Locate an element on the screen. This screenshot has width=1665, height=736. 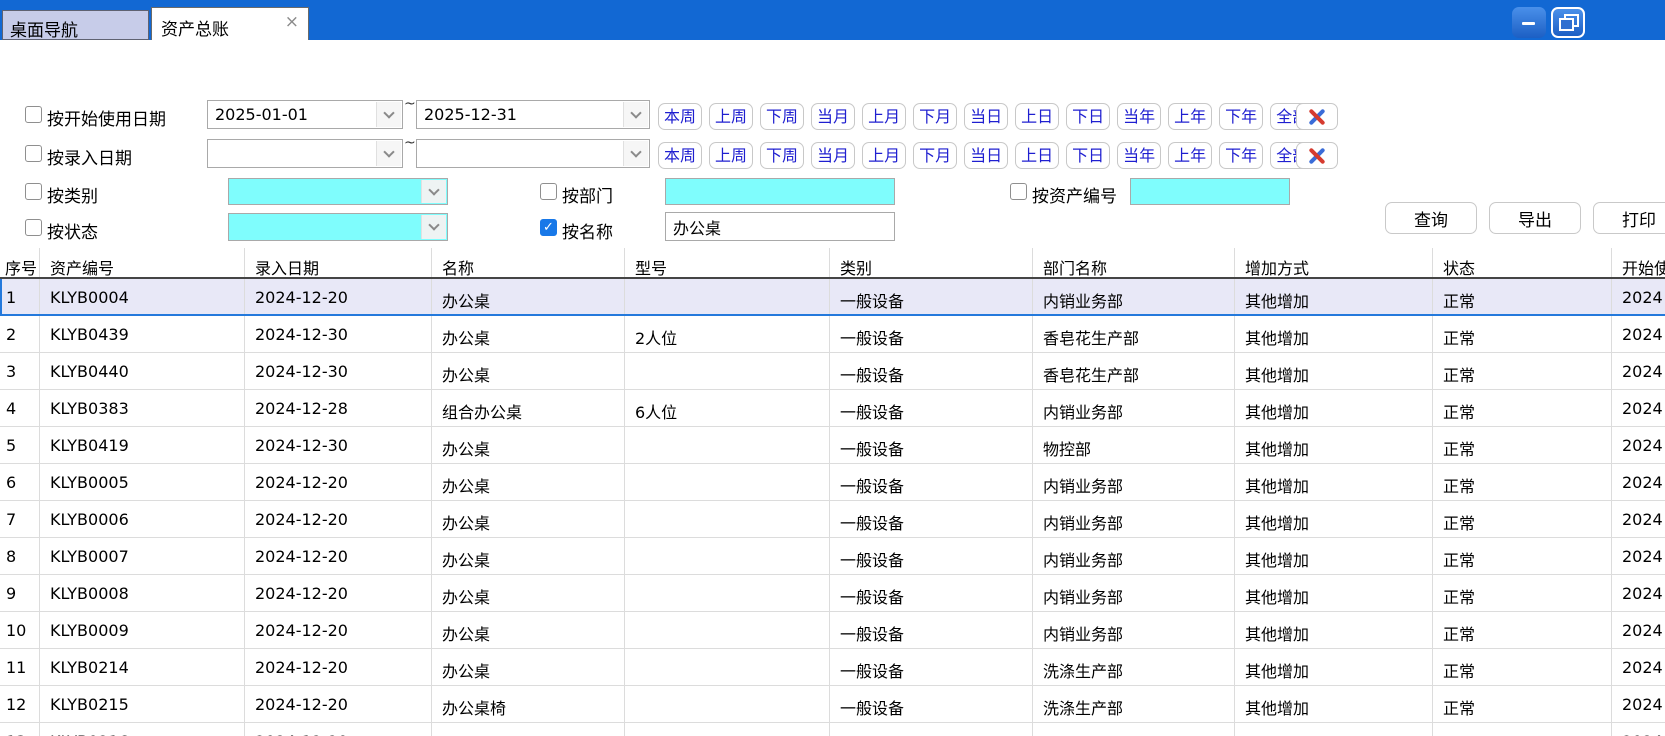
status-combo is located at coordinates (338, 227).